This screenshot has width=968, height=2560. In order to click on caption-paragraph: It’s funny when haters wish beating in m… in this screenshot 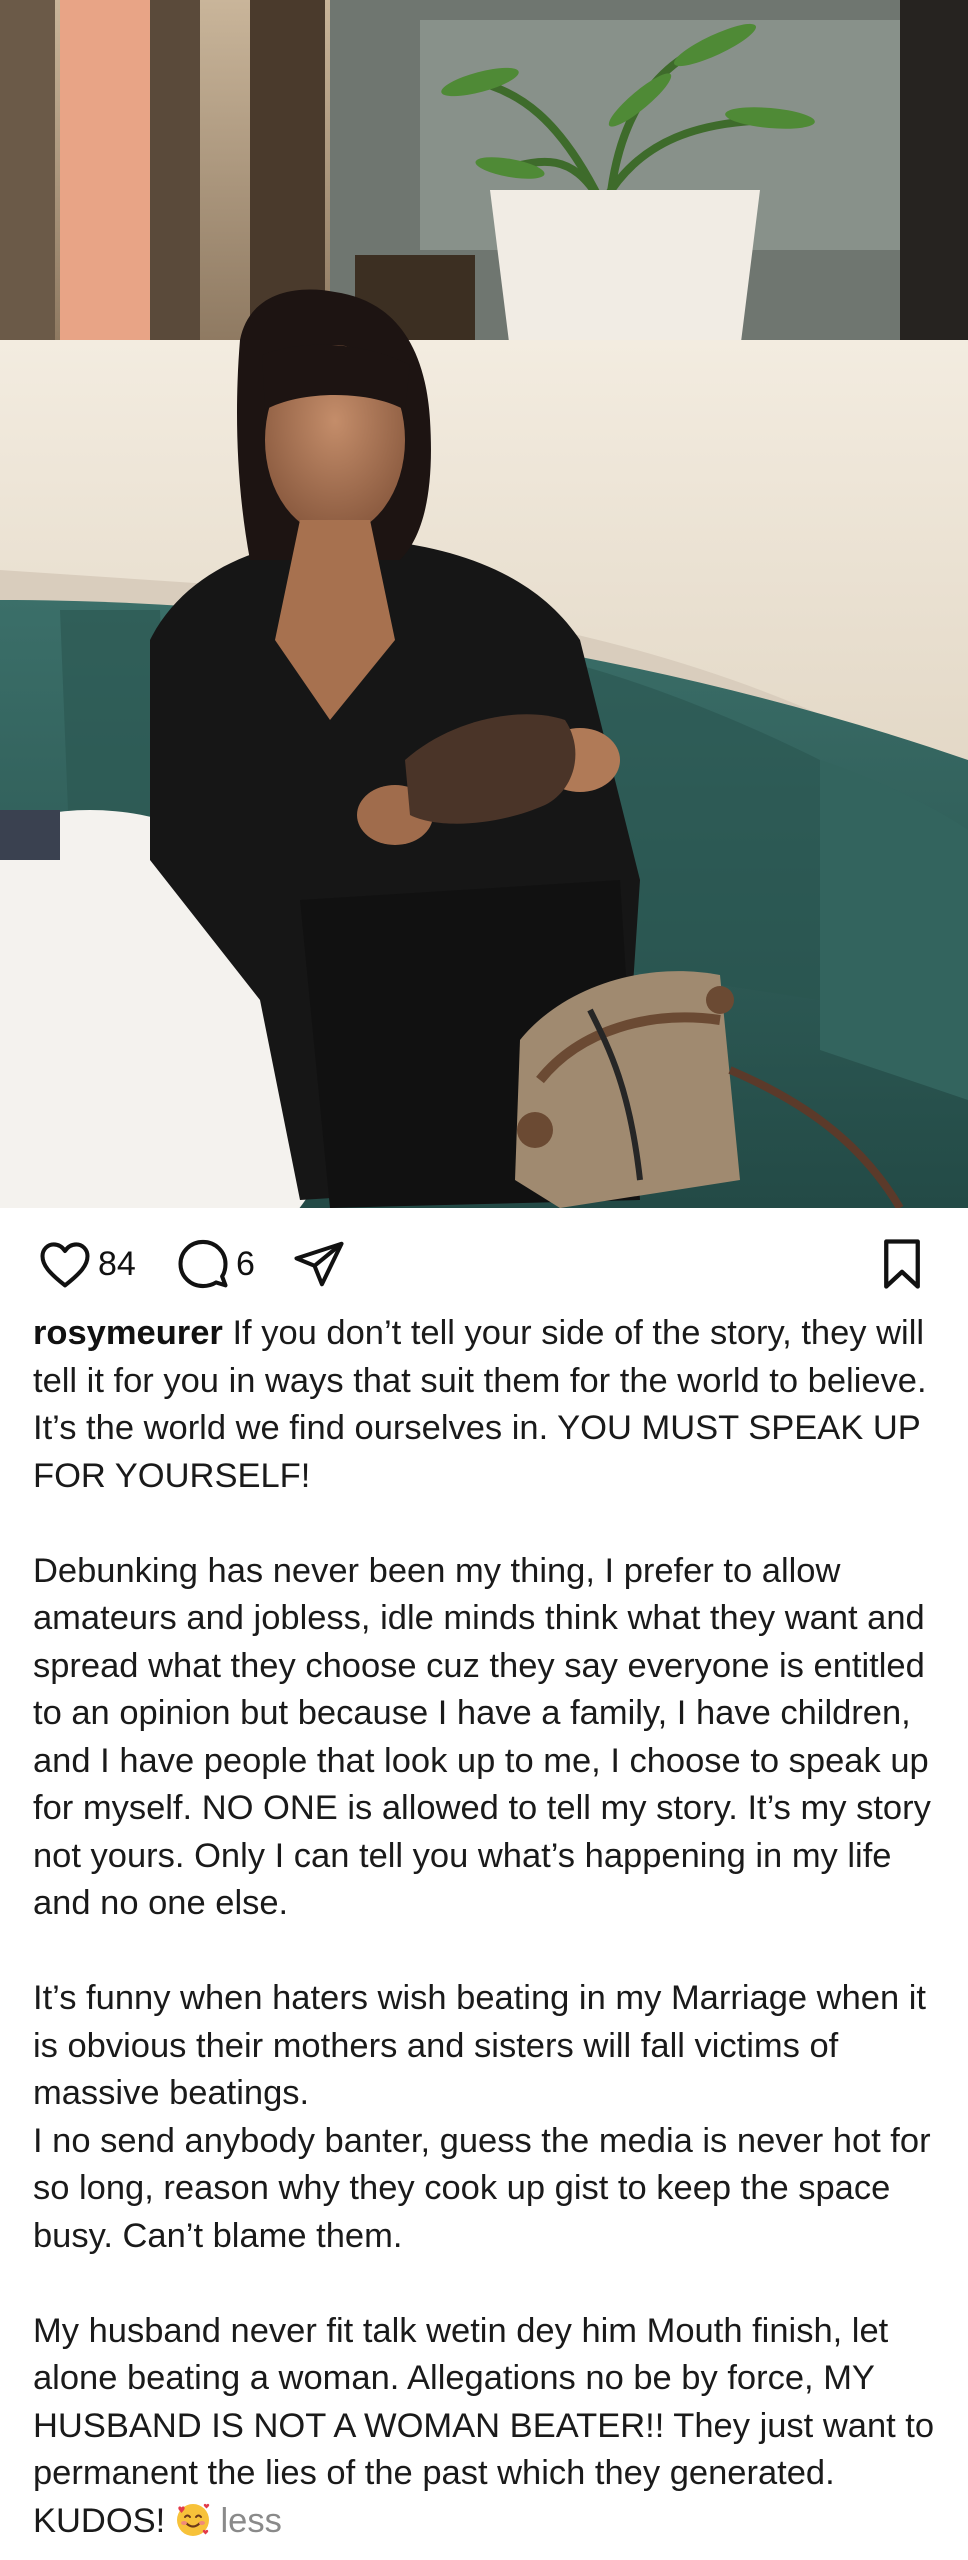, I will do `click(479, 2045)`.